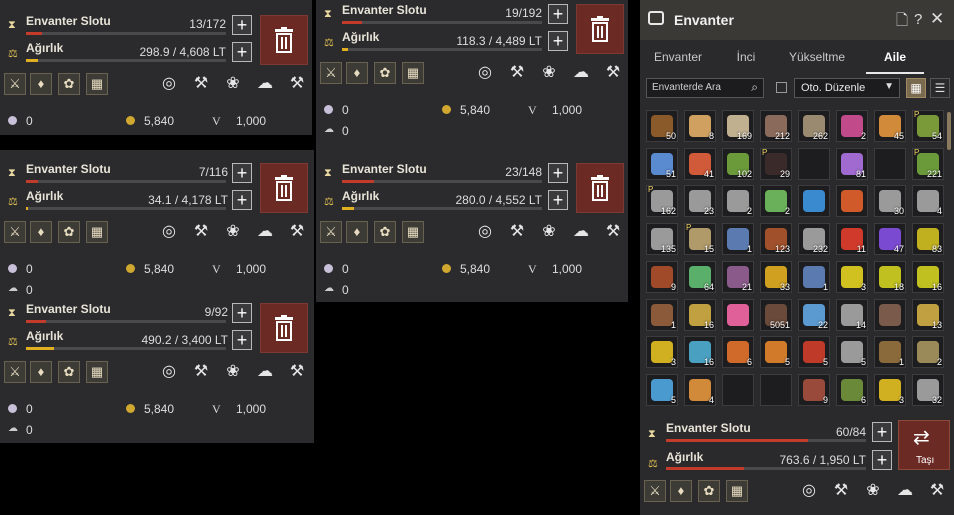 The image size is (954, 515). I want to click on inventory-item-slot: 123, so click(776, 239).